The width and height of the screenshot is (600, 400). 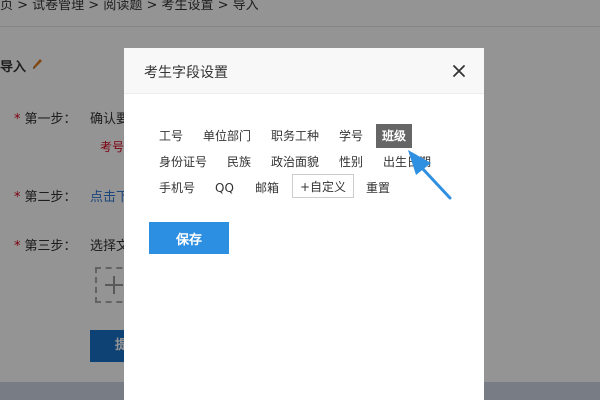 I want to click on dialog-header: 考生字段设置, so click(x=304, y=71).